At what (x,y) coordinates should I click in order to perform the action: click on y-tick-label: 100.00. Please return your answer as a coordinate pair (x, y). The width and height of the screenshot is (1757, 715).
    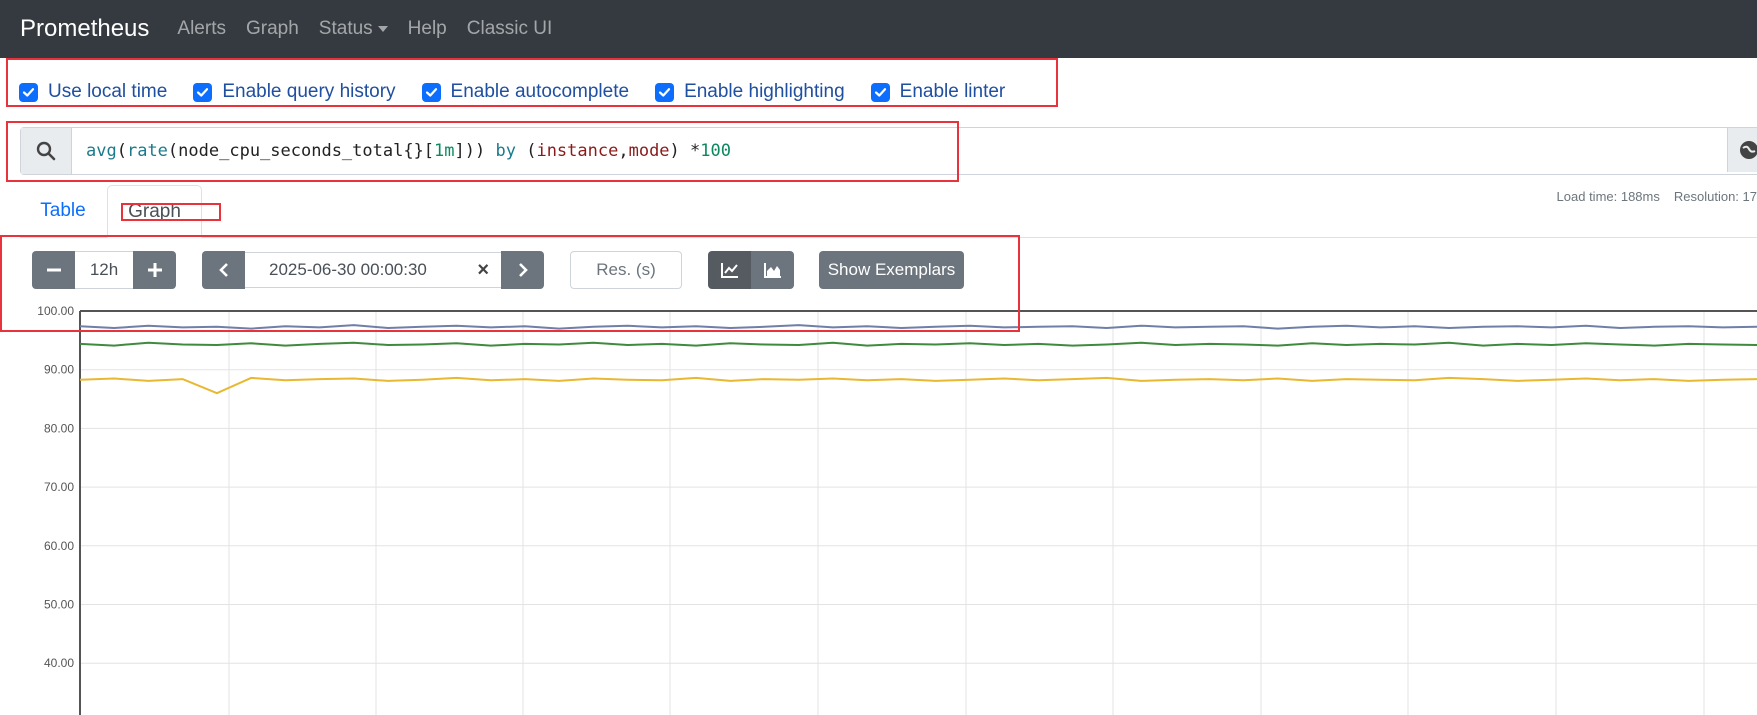
    Looking at the image, I should click on (55, 311).